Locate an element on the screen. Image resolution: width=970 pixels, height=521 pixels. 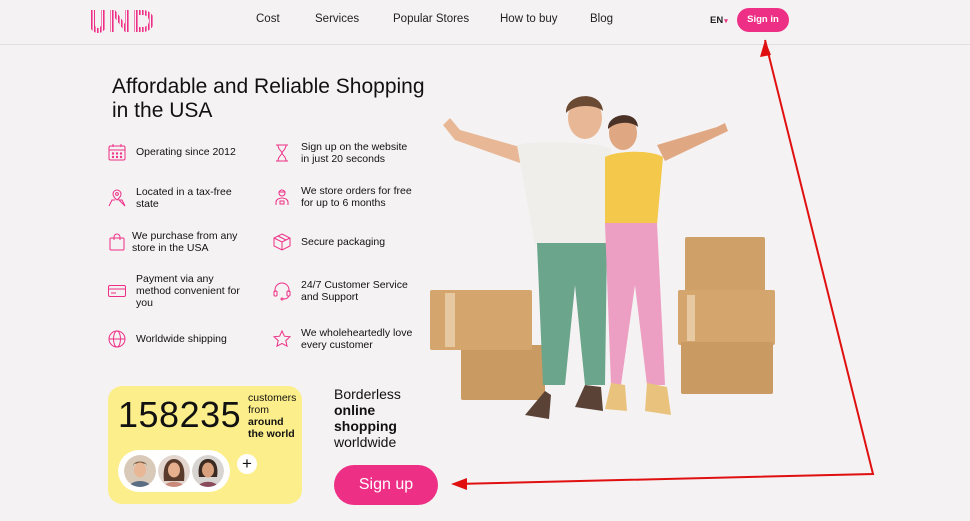
tagline-line-bold: shopping is located at coordinates (365, 426).